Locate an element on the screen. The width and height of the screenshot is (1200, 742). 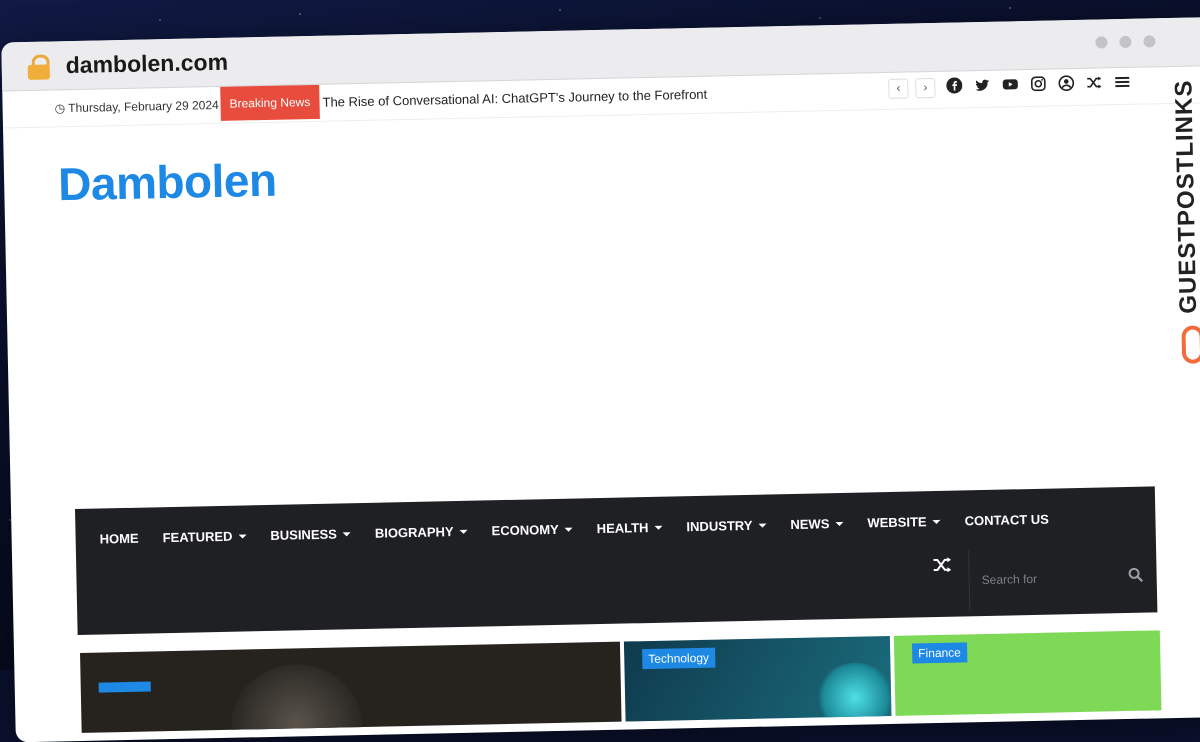
featured-posts: Technology Finance is located at coordinates (625, 681).